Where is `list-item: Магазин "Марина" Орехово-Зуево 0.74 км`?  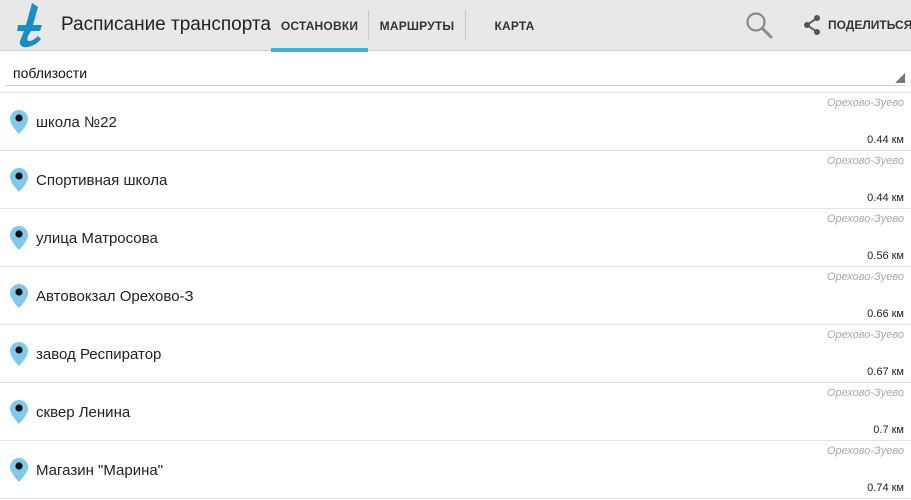
list-item: Магазин "Марина" Орехово-Зуево 0.74 км is located at coordinates (455, 470).